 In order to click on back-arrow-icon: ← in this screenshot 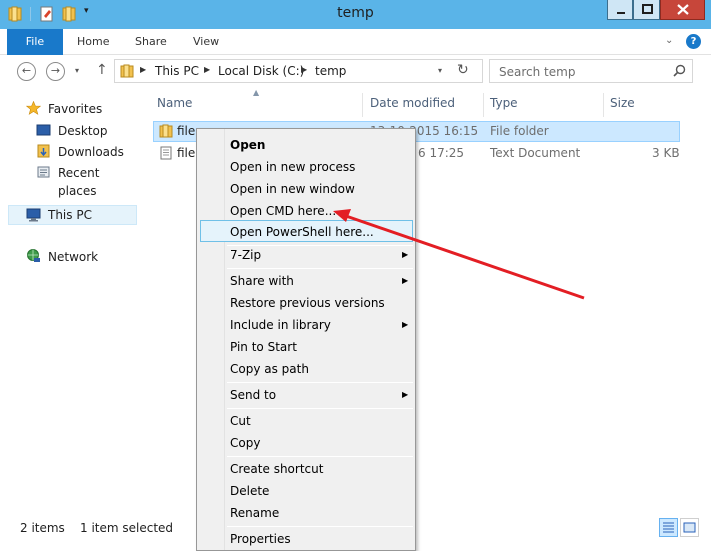, I will do `click(26, 70)`.